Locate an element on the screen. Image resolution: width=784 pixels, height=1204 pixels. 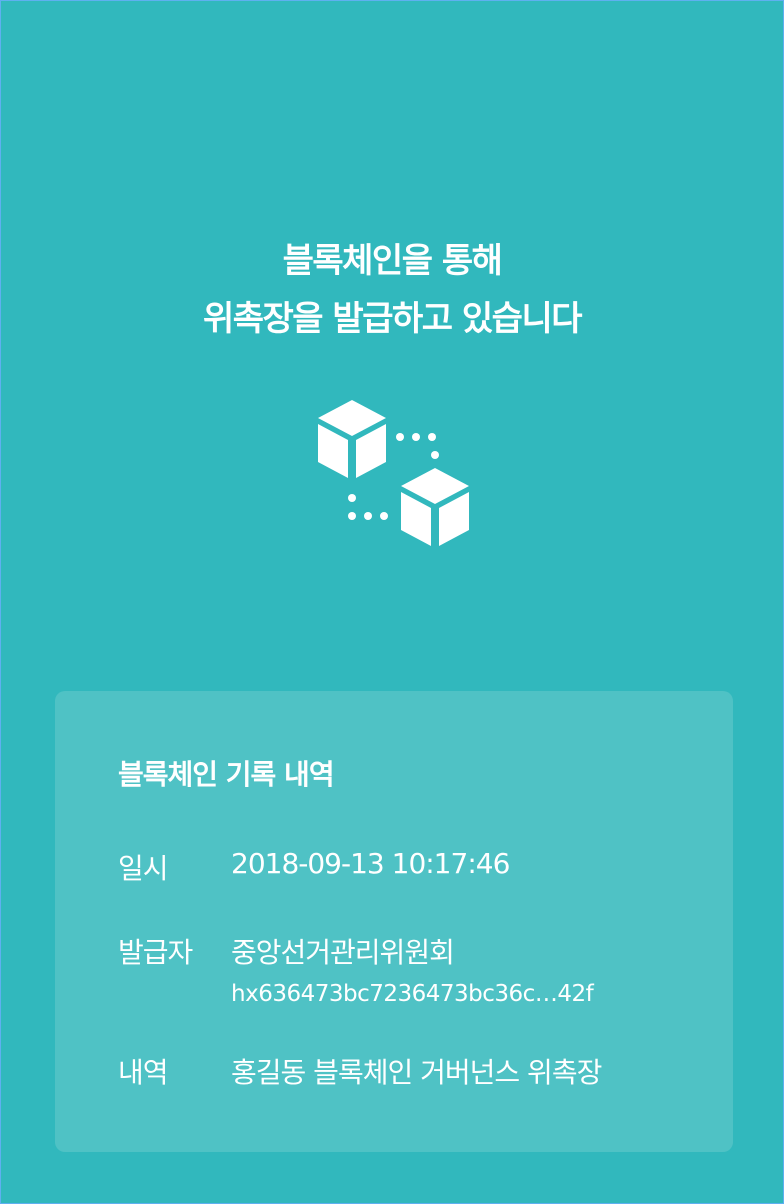
issuer-name: 중앙선거관리위원회 is located at coordinates (343, 952).